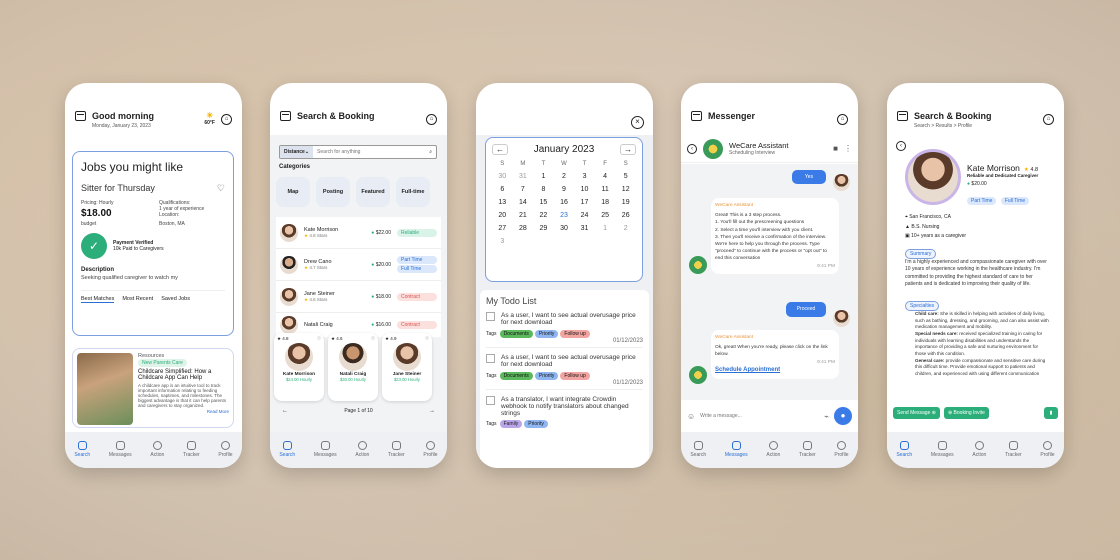  I want to click on calendar-day: 18, so click(605, 202).